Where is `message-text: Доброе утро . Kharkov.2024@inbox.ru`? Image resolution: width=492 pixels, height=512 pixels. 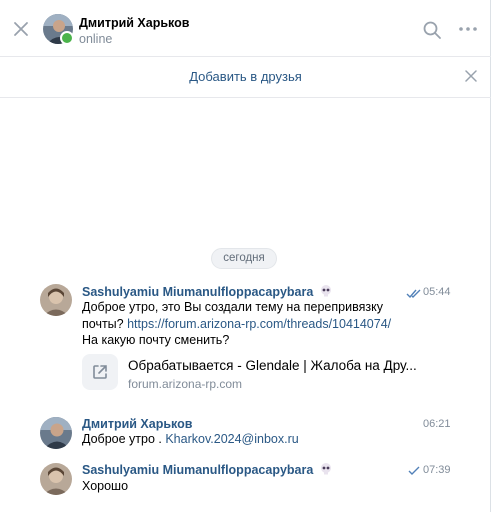 message-text: Доброе утро . Kharkov.2024@inbox.ru is located at coordinates (190, 439).